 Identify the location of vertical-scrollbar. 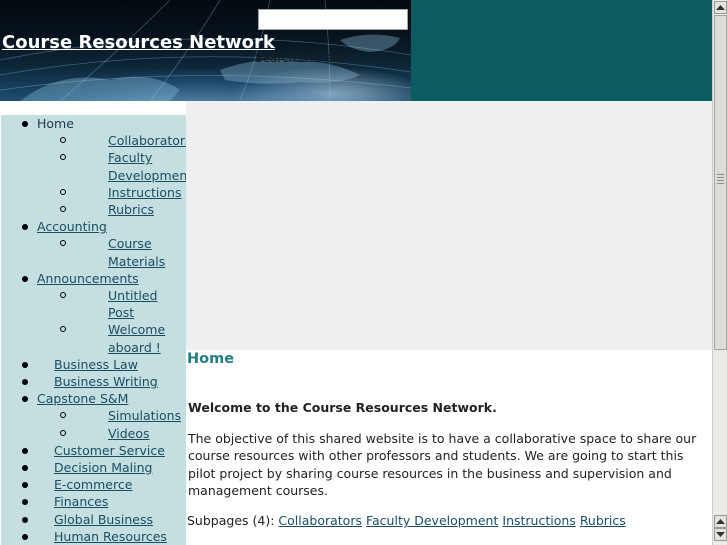
(719, 272).